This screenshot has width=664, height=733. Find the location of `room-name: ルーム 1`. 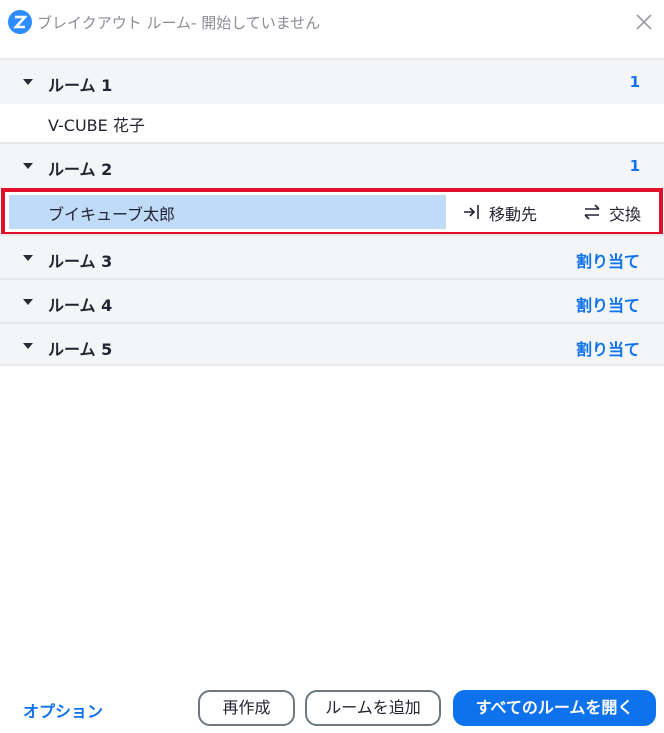

room-name: ルーム 1 is located at coordinates (80, 85).